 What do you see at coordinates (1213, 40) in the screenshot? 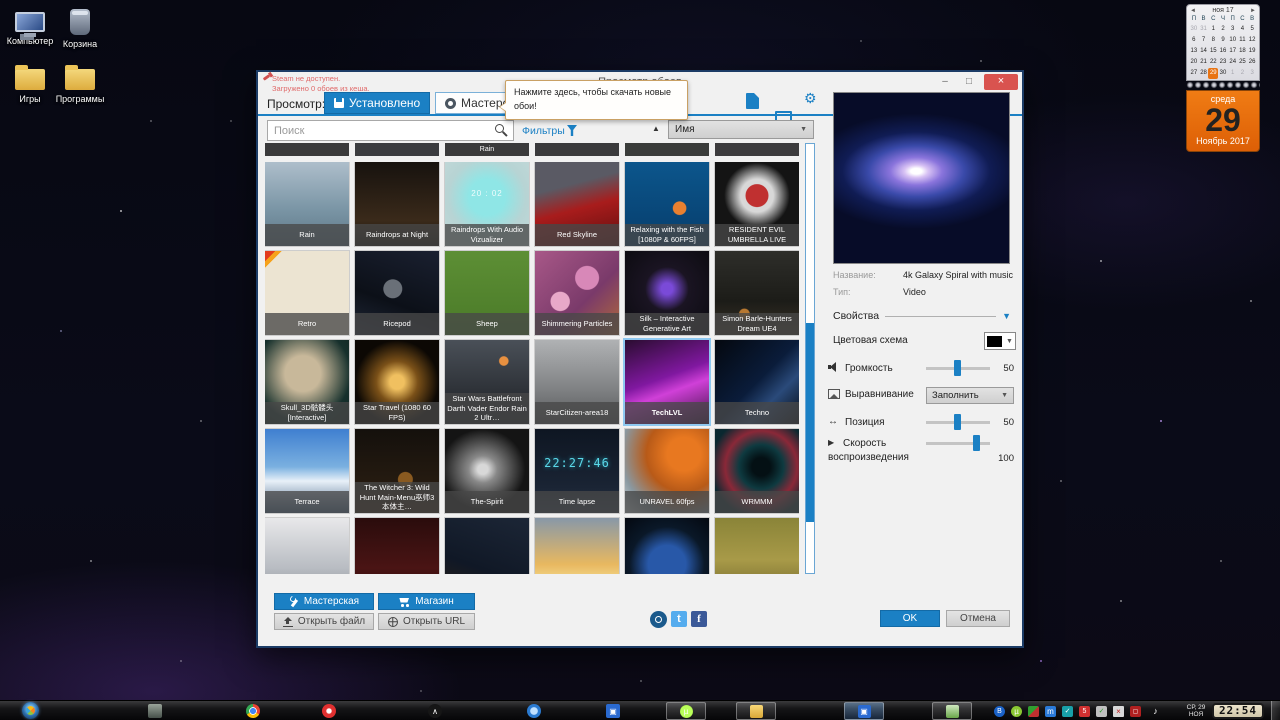
I see `calendar-day: 8` at bounding box center [1213, 40].